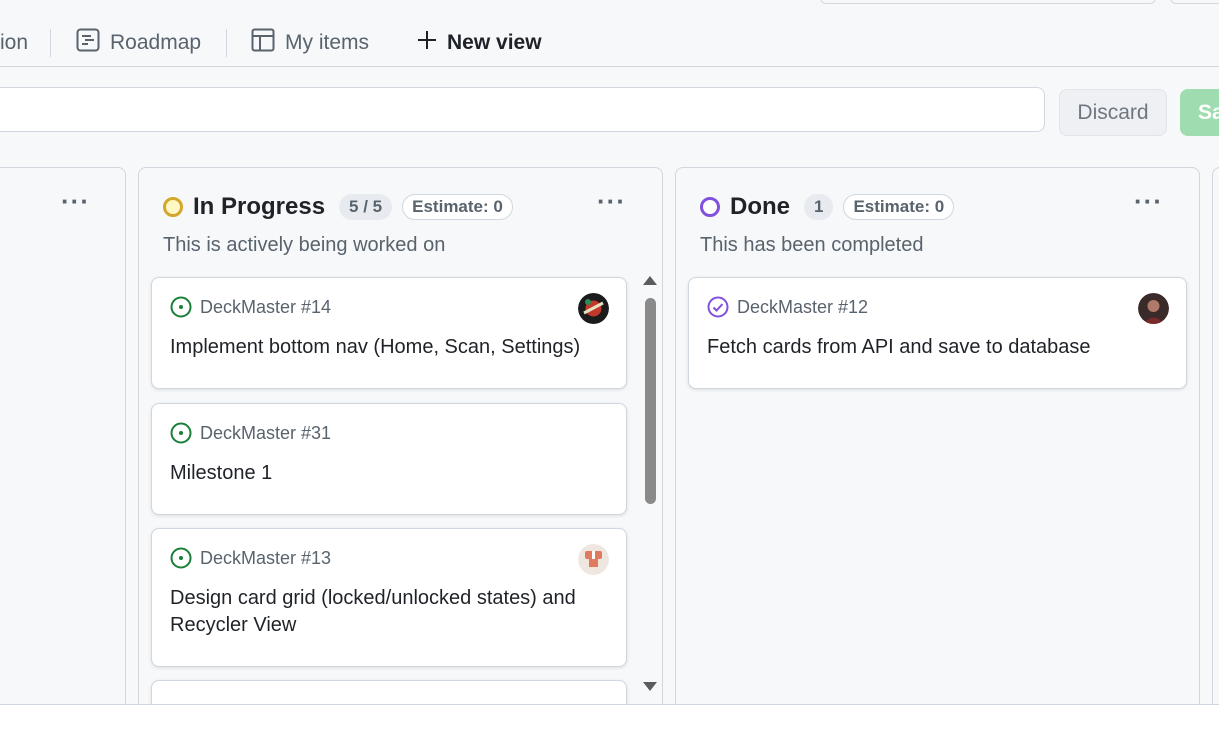 This screenshot has width=1219, height=753. Describe the element at coordinates (650, 401) in the screenshot. I see `scrollbar-thumb` at that location.